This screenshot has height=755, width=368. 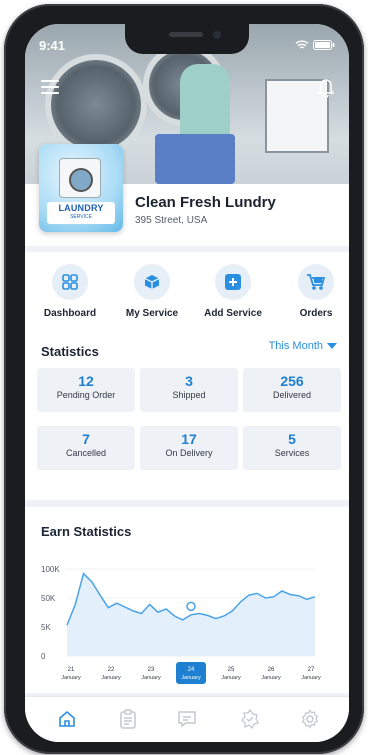 I want to click on period-dropdown: This Month, so click(x=303, y=346).